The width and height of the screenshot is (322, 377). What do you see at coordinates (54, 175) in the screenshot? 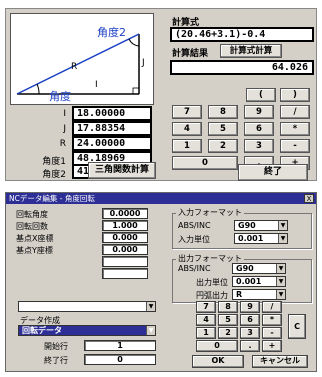
I see `field-angle2-label: 角度2` at bounding box center [54, 175].